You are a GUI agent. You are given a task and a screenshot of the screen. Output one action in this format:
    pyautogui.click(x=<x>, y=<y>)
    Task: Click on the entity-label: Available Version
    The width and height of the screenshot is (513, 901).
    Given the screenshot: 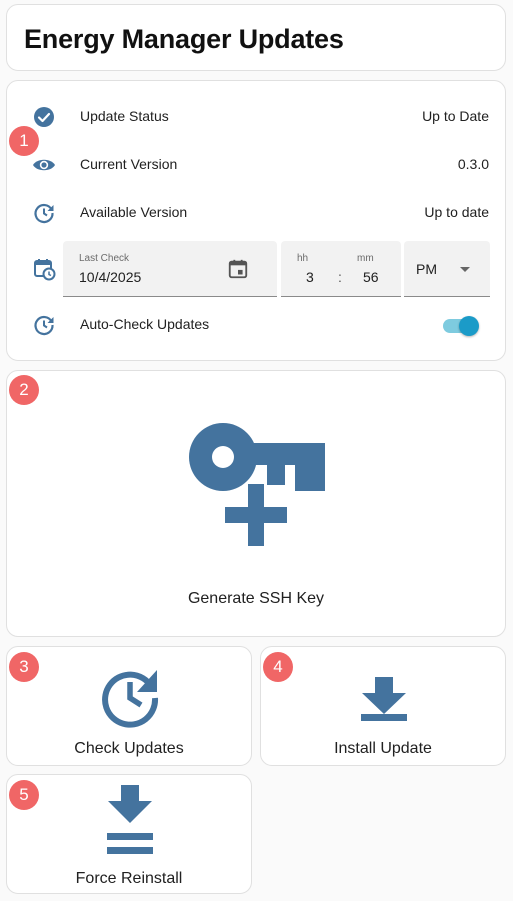 What is the action you would take?
    pyautogui.click(x=134, y=212)
    